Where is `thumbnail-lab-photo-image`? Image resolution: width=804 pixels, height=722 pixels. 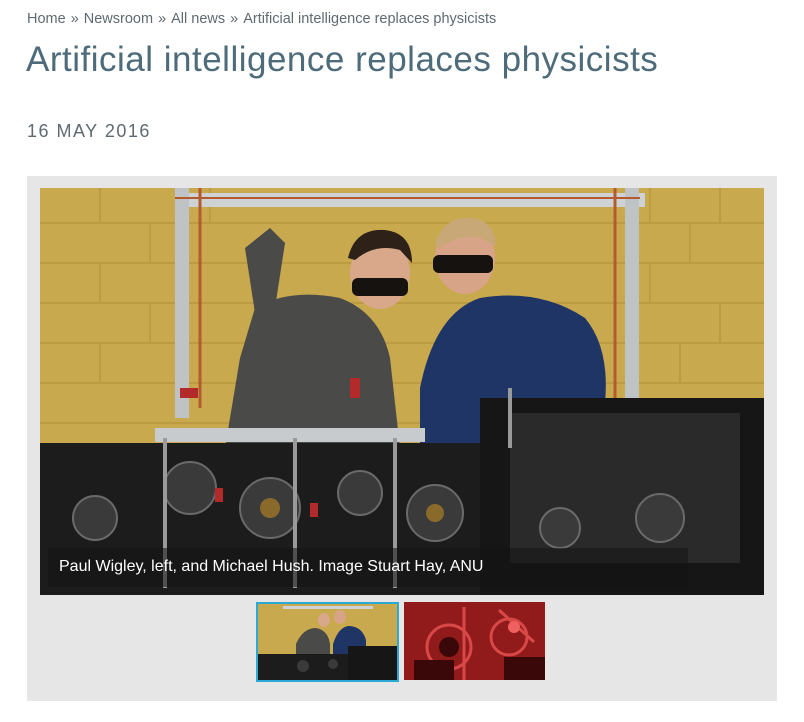
thumbnail-lab-photo-image is located at coordinates (327, 642).